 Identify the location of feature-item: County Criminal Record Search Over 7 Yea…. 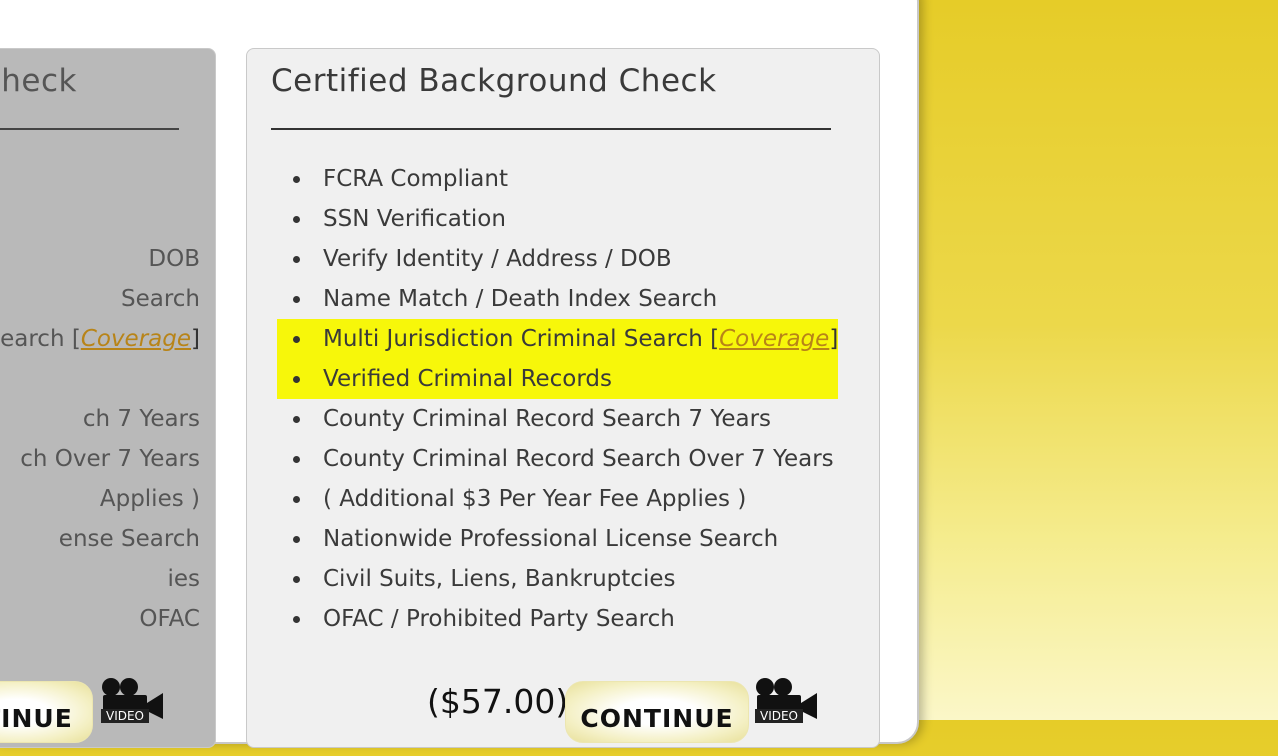
(557, 459).